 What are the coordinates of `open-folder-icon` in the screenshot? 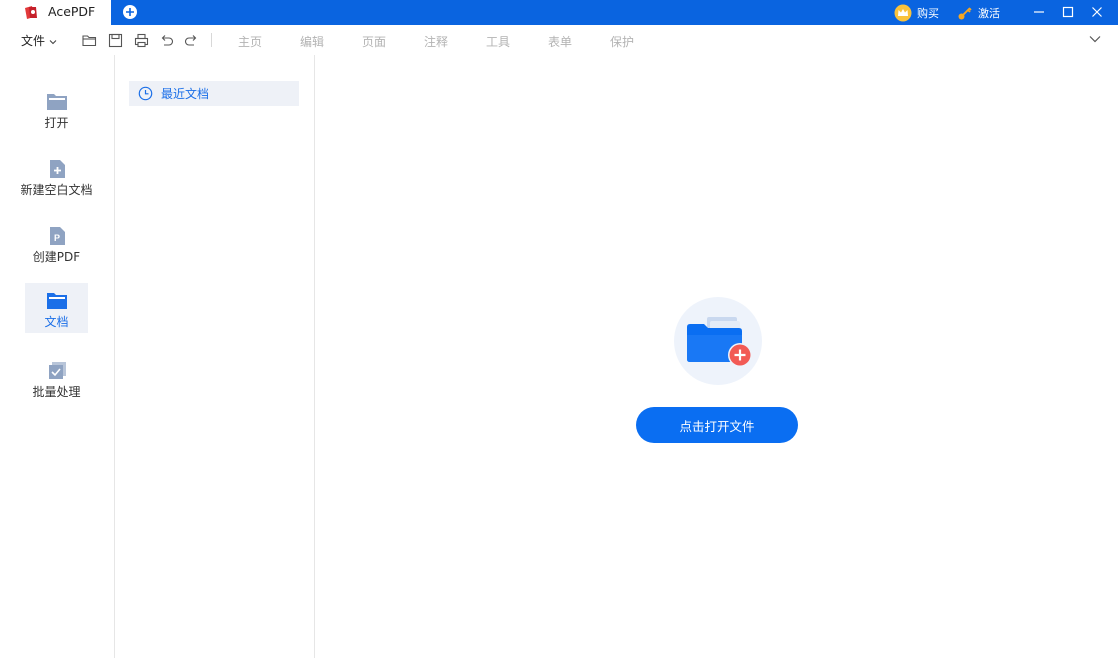 It's located at (89, 40).